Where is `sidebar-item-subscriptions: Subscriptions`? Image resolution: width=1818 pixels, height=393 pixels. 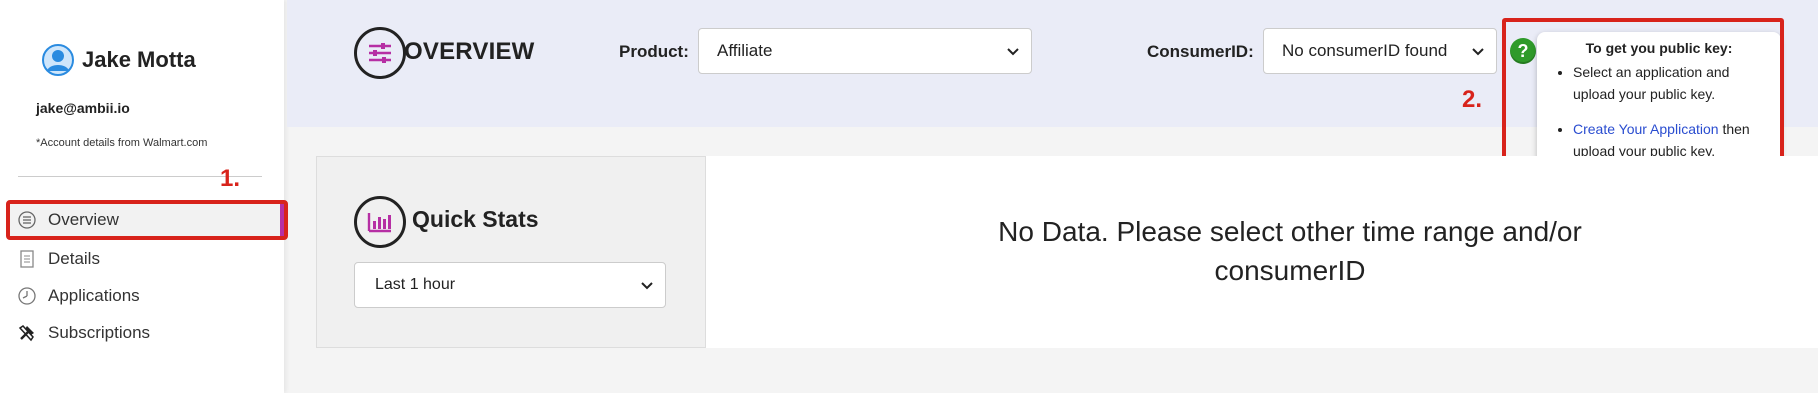
sidebar-item-subscriptions: Subscriptions is located at coordinates (148, 332).